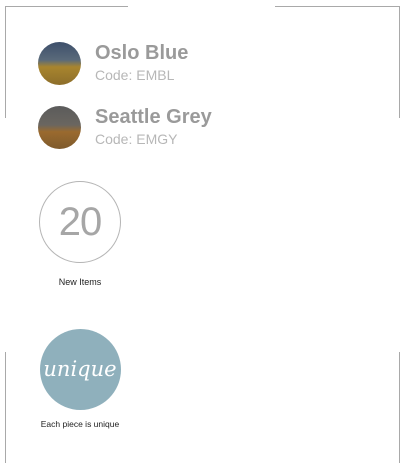  Describe the element at coordinates (136, 139) in the screenshot. I see `swatch-code: Code: EMGY` at that location.